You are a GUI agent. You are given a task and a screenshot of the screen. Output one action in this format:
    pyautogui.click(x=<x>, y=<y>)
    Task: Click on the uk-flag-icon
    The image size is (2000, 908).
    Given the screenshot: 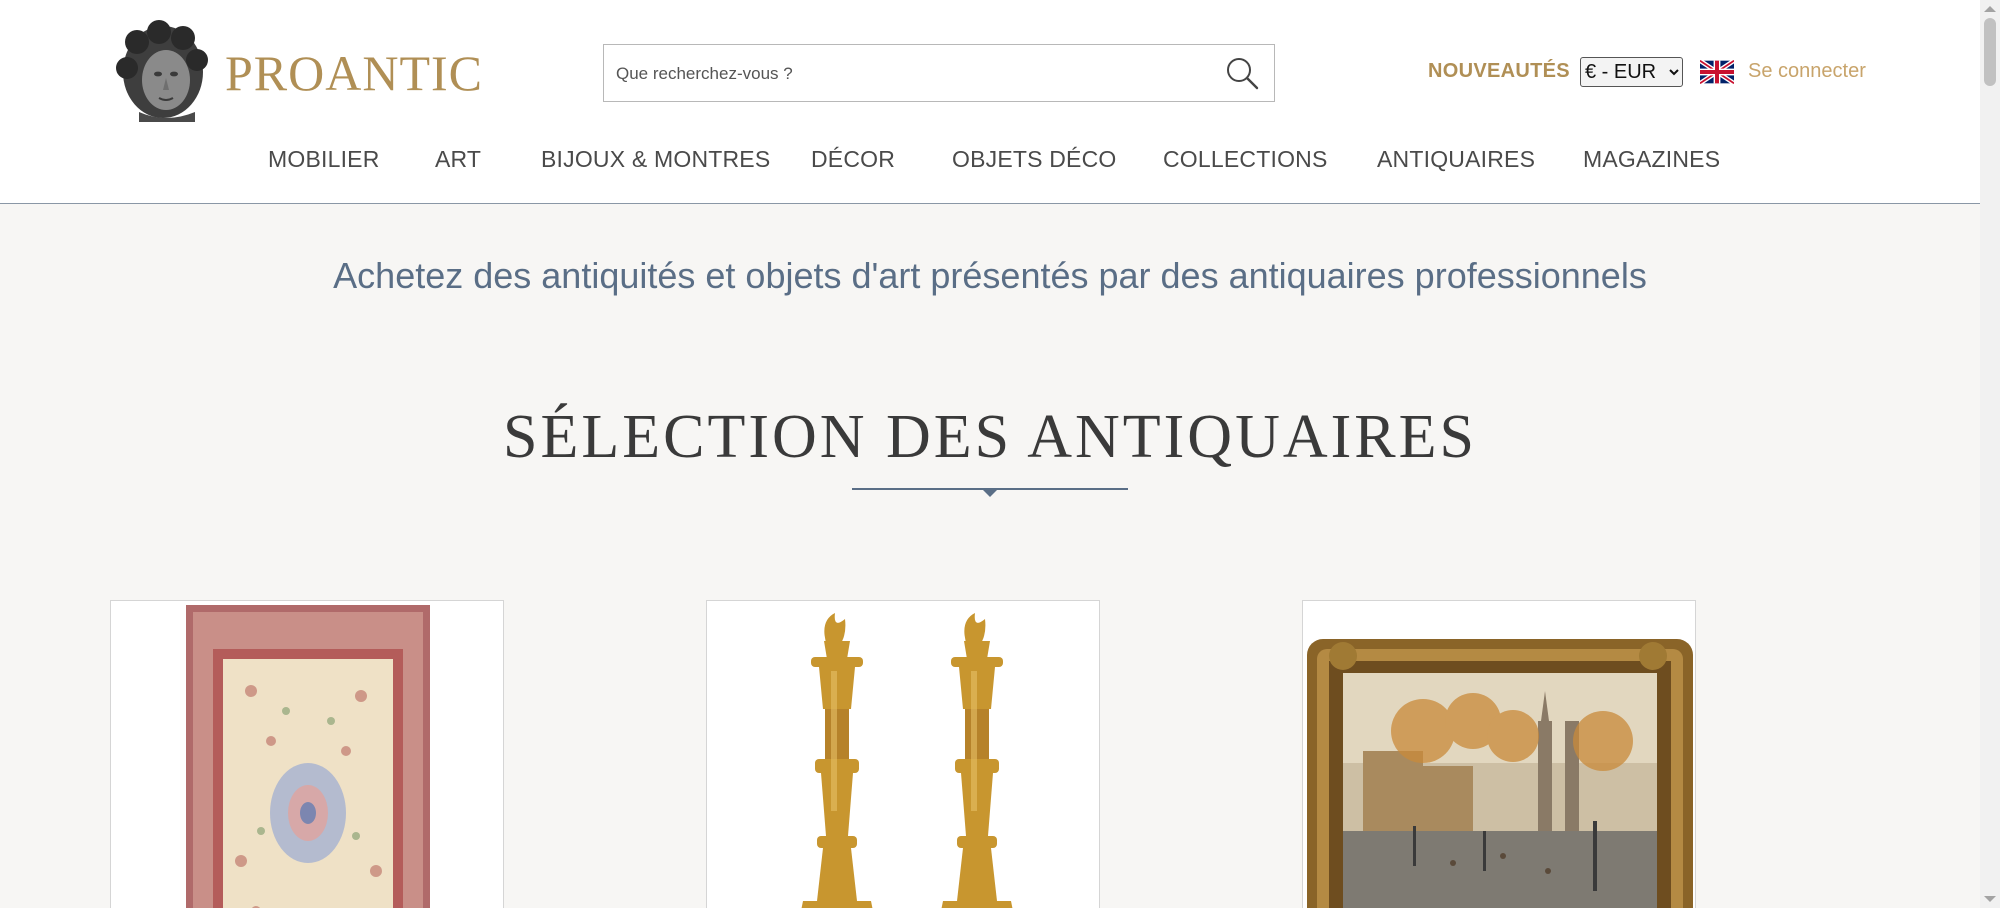 What is the action you would take?
    pyautogui.click(x=1717, y=72)
    